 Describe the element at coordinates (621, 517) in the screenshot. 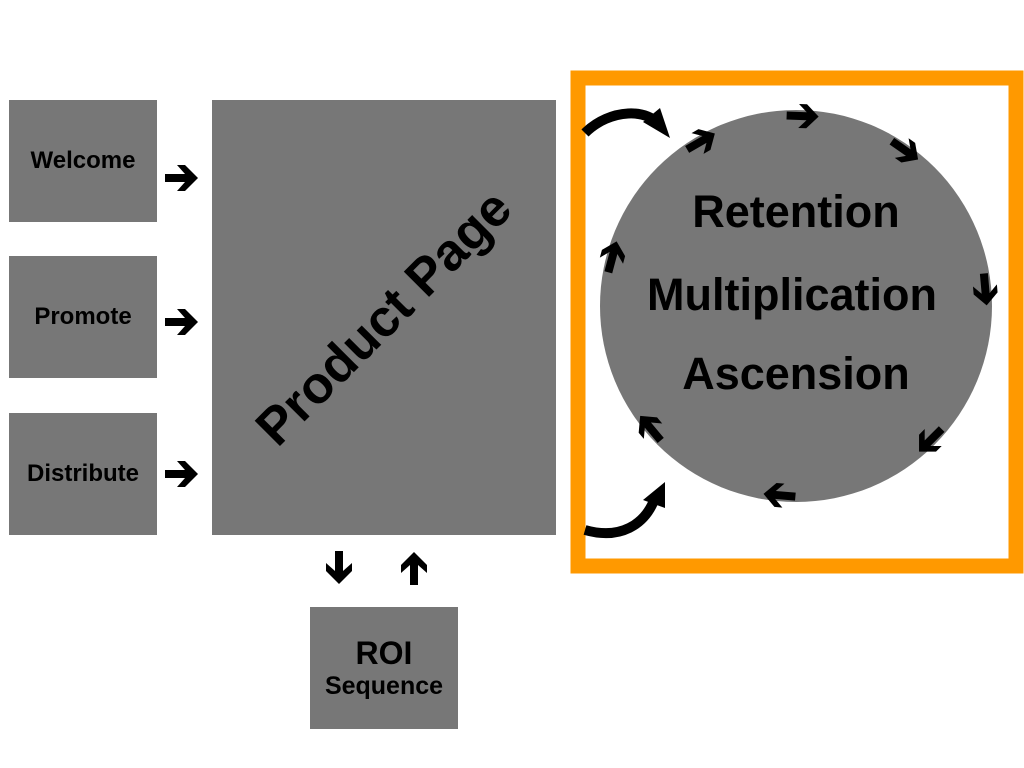

I see `curved-arrow-icon` at that location.